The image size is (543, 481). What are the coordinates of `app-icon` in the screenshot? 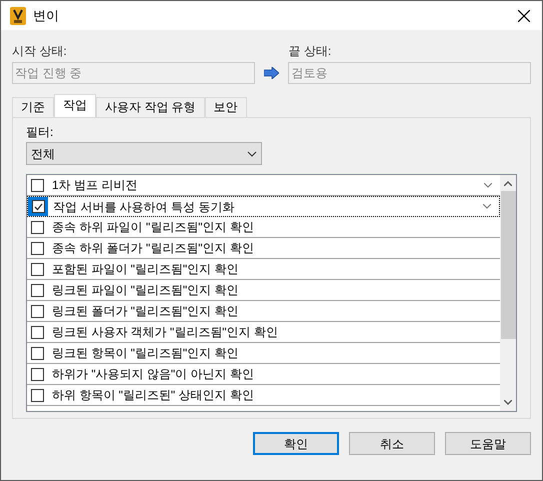 It's located at (18, 15).